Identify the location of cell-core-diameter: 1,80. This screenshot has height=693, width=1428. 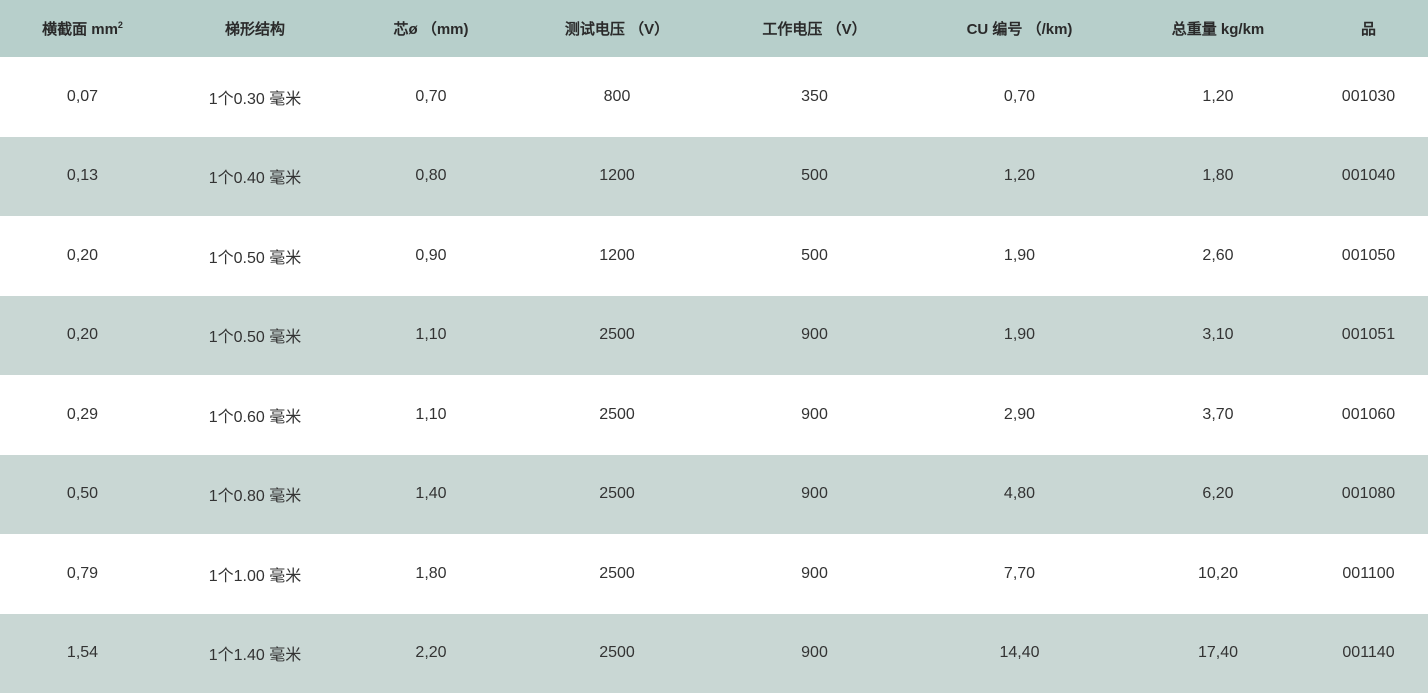
(431, 574).